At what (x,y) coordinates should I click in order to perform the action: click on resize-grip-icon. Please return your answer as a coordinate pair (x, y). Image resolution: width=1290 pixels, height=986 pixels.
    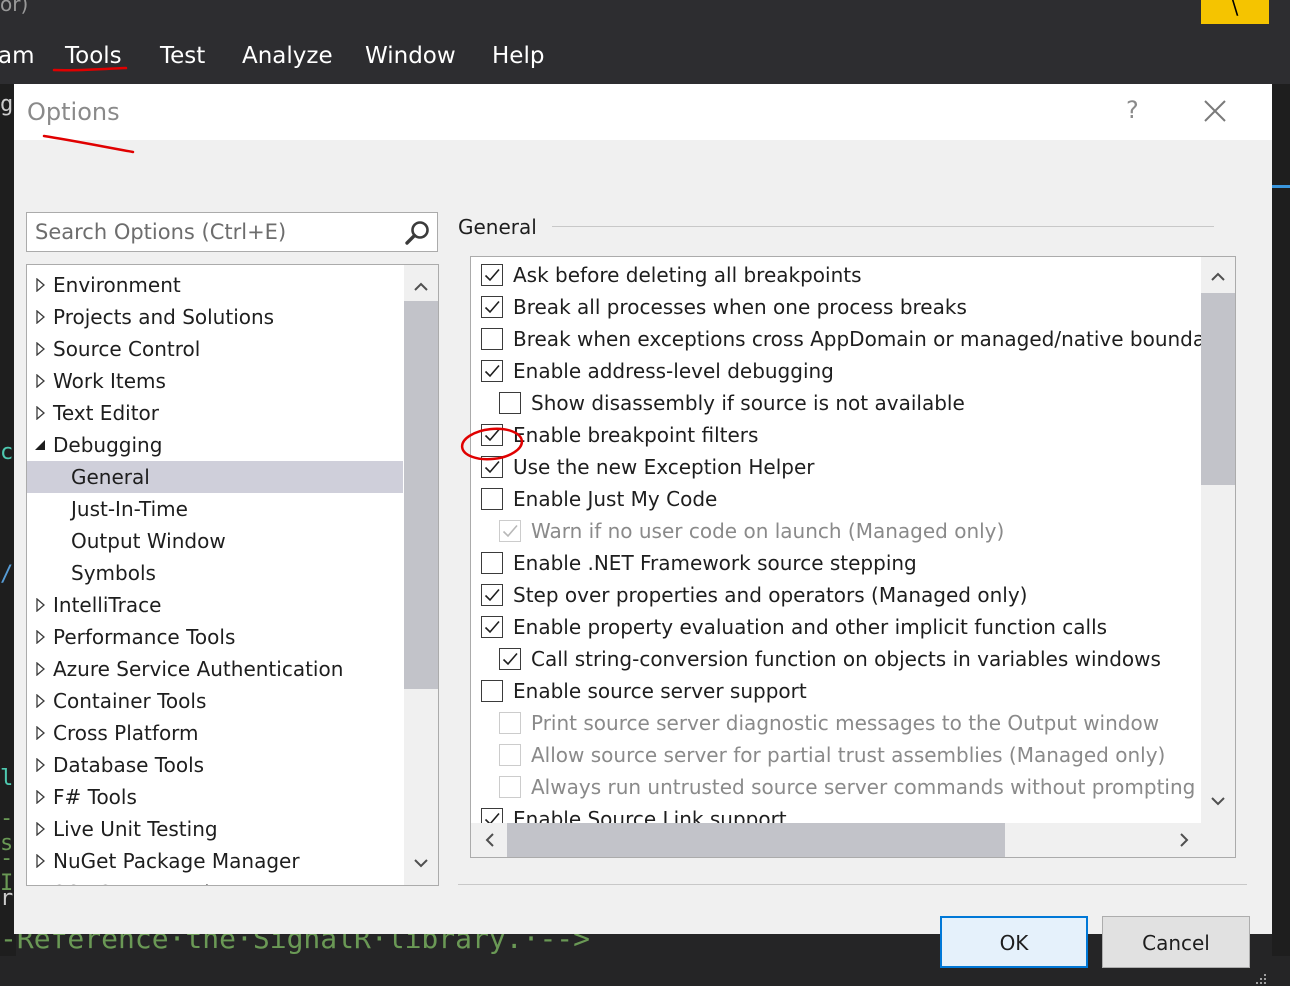
    Looking at the image, I should click on (1260, 978).